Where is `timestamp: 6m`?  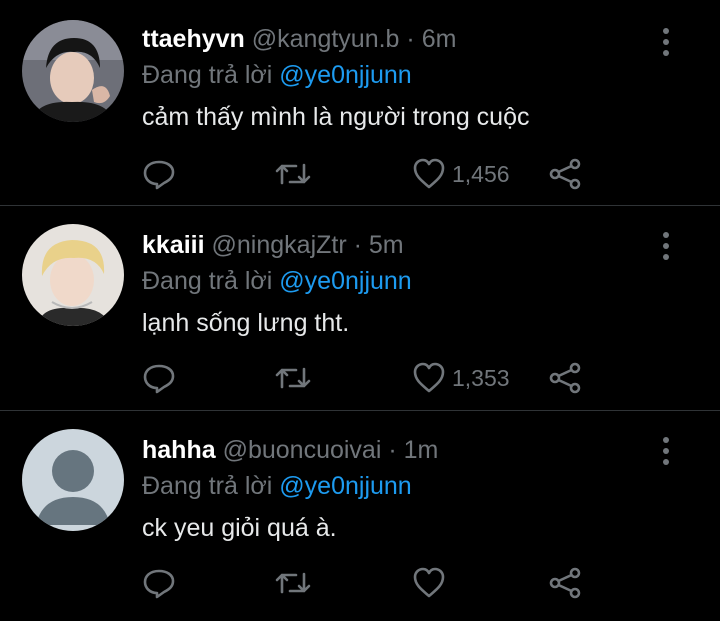
timestamp: 6m is located at coordinates (439, 39).